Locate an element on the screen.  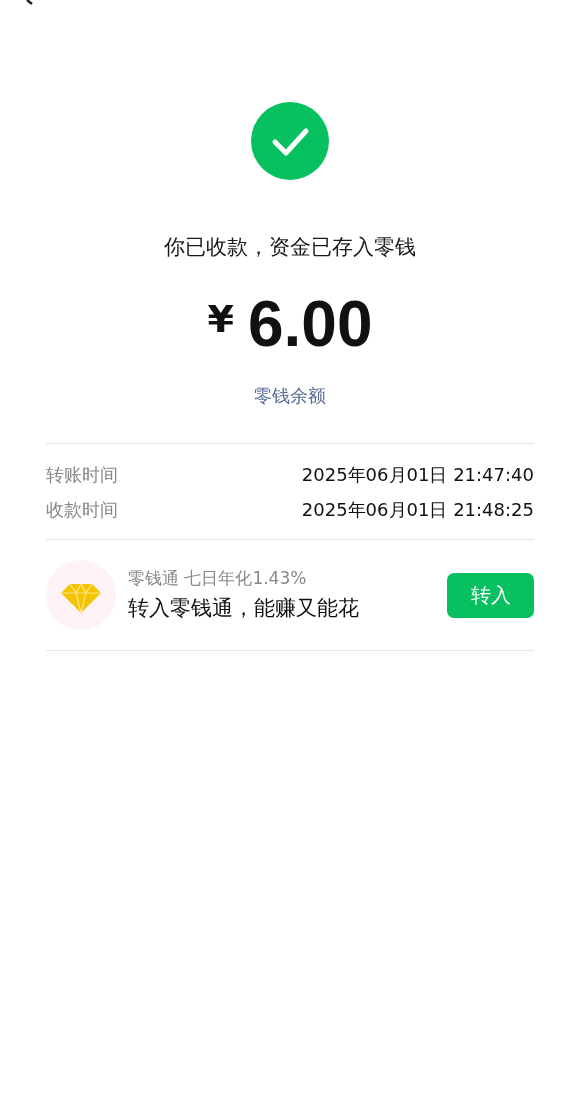
check-circle-icon is located at coordinates (290, 141).